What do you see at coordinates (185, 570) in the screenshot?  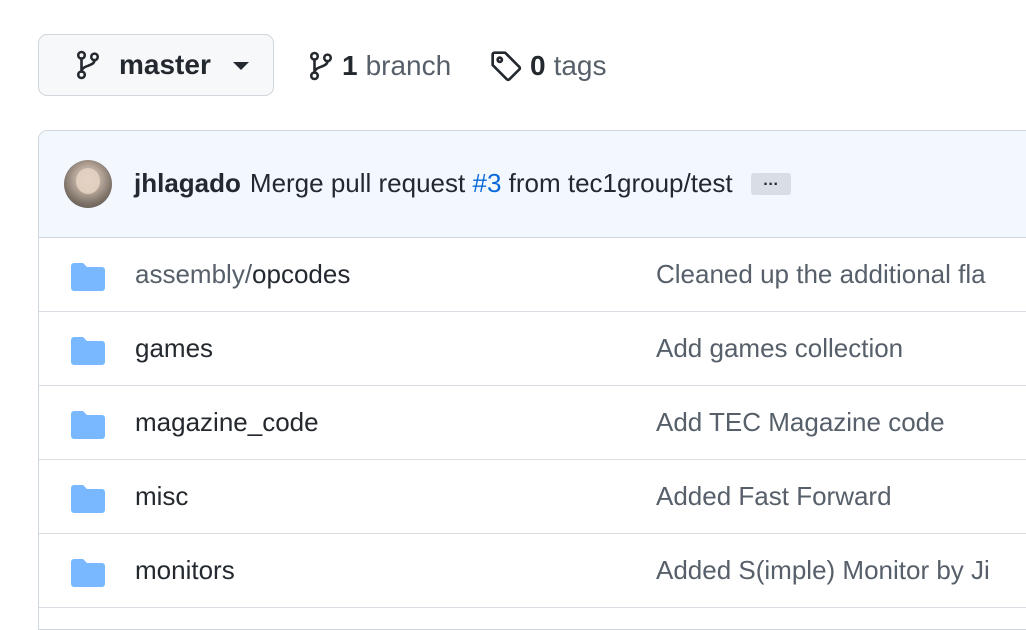 I see `file-name-link: monitors` at bounding box center [185, 570].